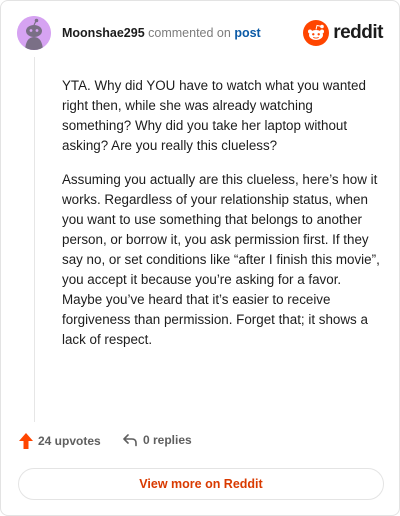  I want to click on reply-count: 0 replies, so click(167, 440).